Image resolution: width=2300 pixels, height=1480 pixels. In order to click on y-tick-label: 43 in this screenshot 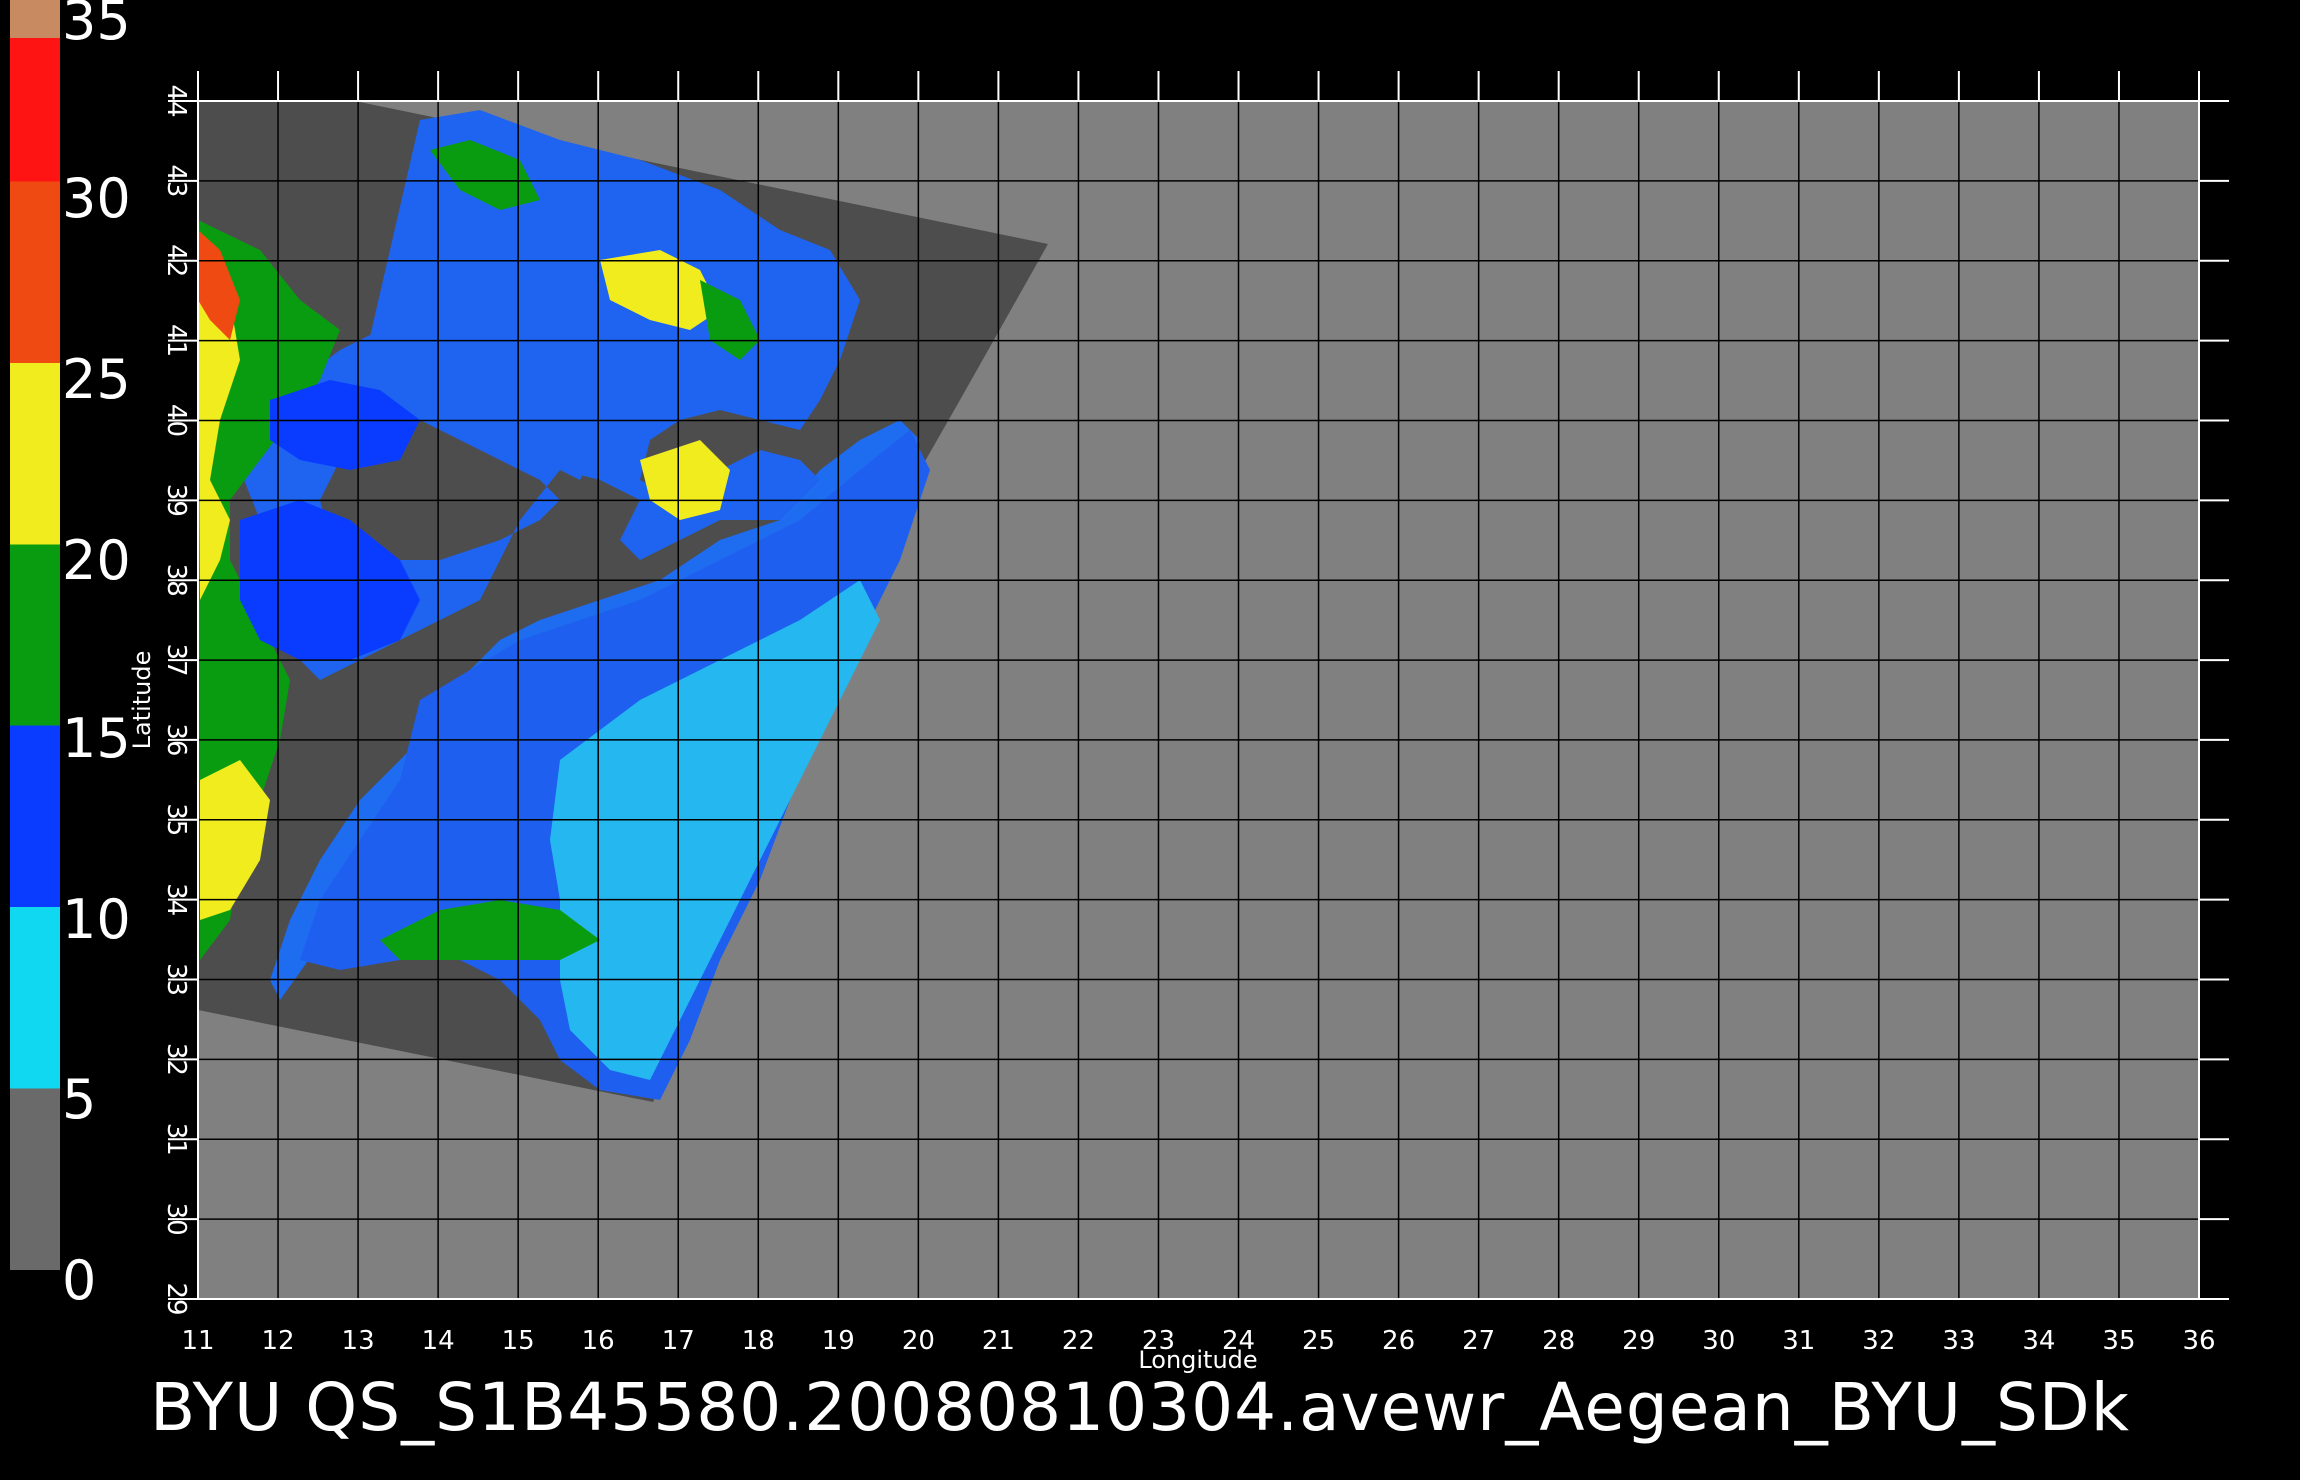, I will do `click(176, 180)`.